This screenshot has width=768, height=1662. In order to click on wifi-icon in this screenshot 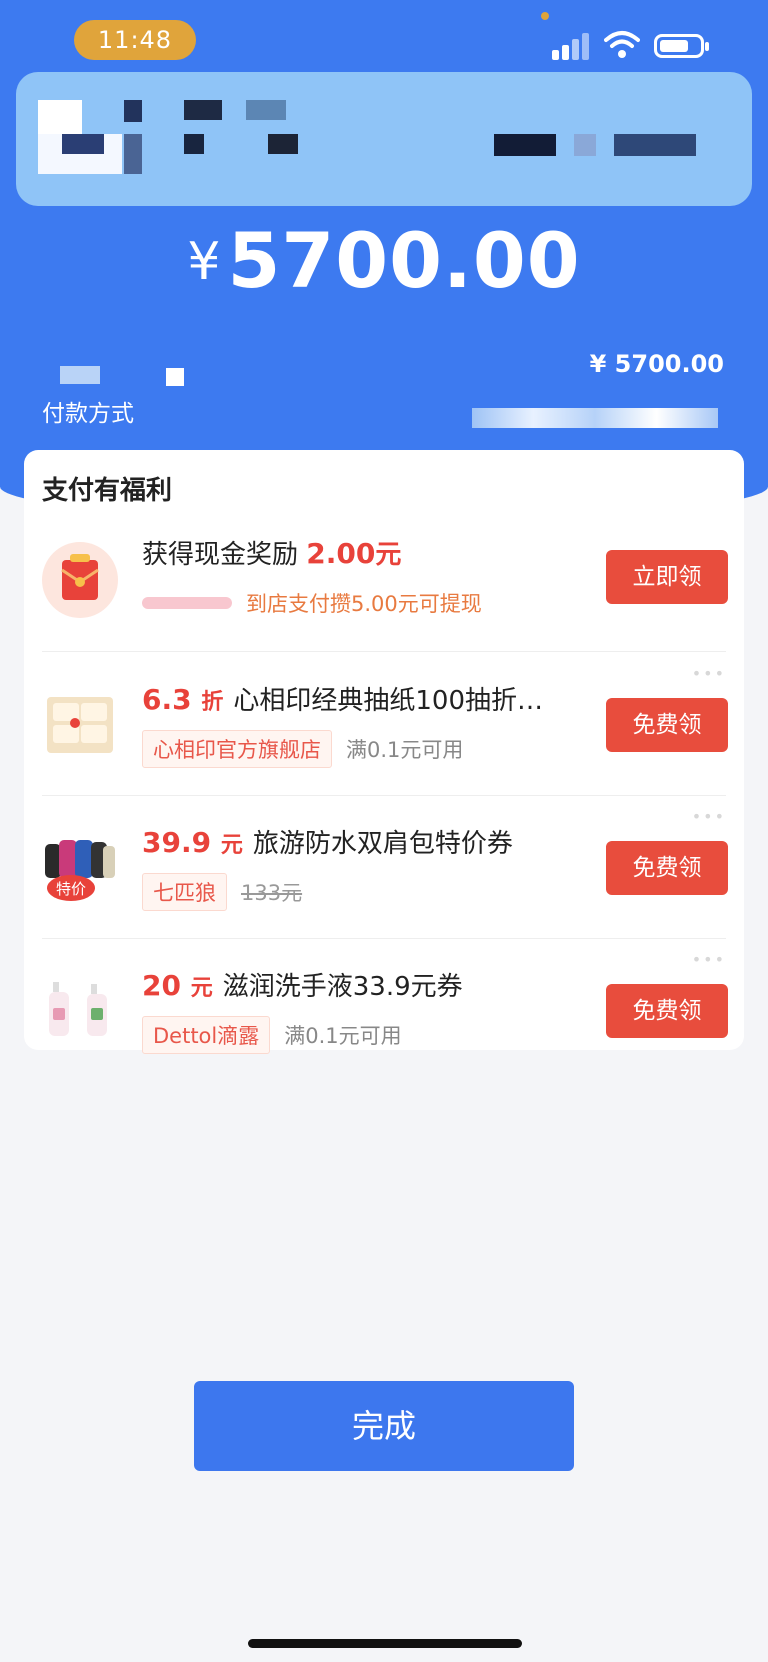, I will do `click(622, 44)`.